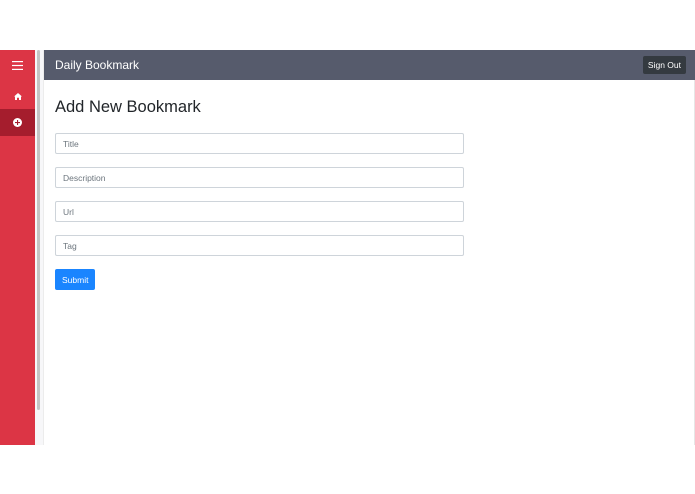 This screenshot has height=494, width=695. I want to click on plus-circle-icon, so click(17, 123).